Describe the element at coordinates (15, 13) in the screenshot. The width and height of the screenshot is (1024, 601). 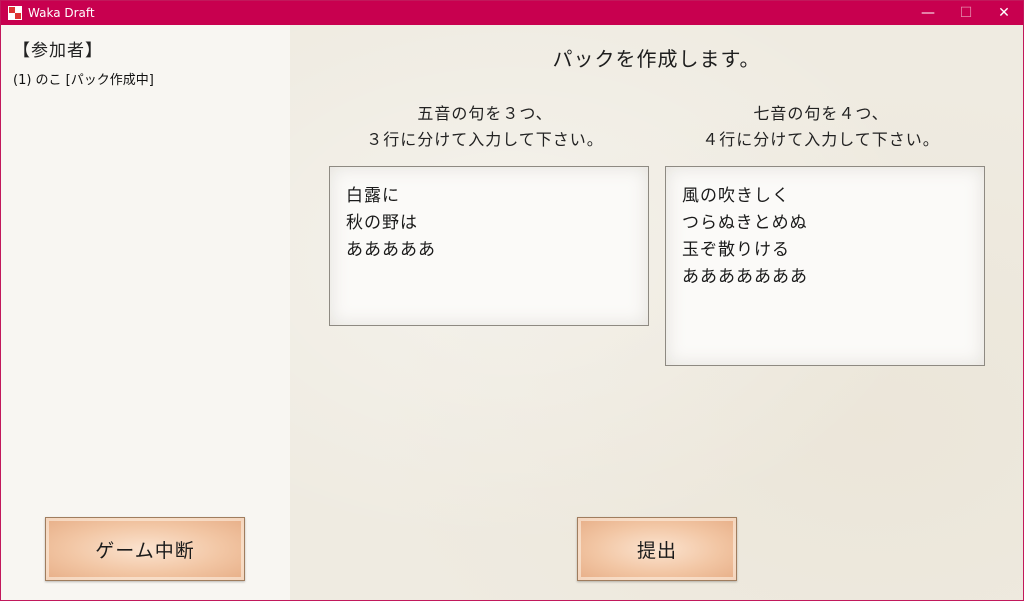
I see `app-icon` at that location.